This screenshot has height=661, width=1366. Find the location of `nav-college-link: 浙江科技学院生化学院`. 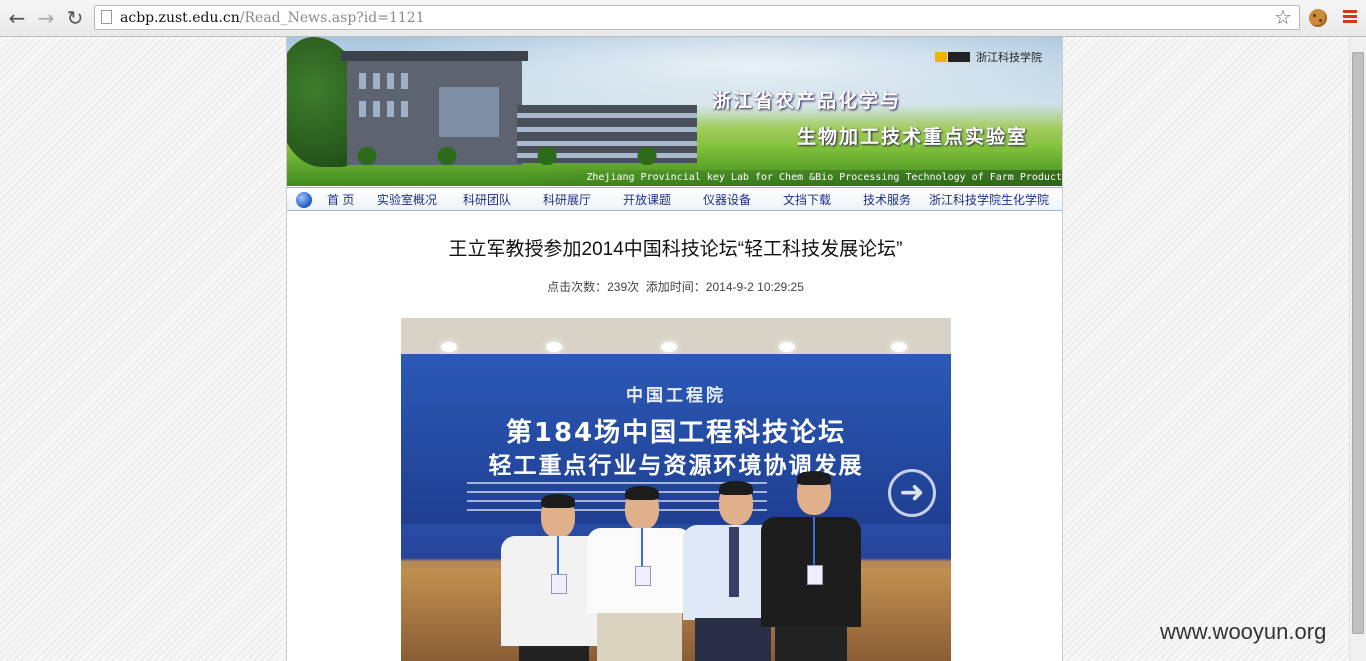

nav-college-link: 浙江科技学院生化学院 is located at coordinates (989, 200).